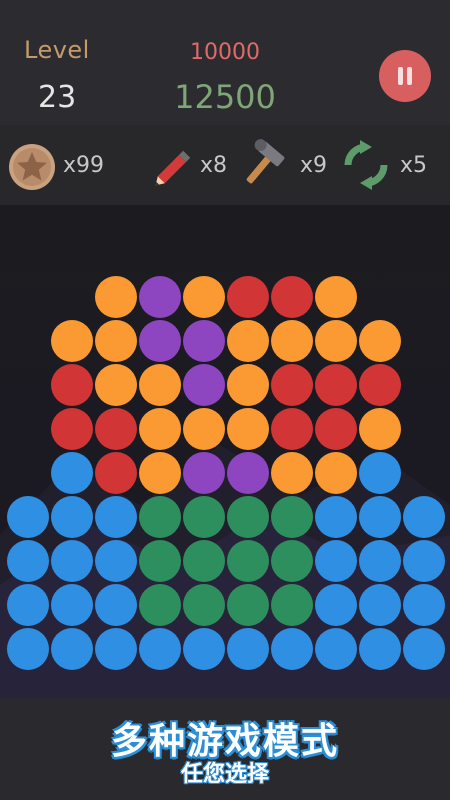 The image size is (450, 800). I want to click on pause-icon-bar, so click(409, 76).